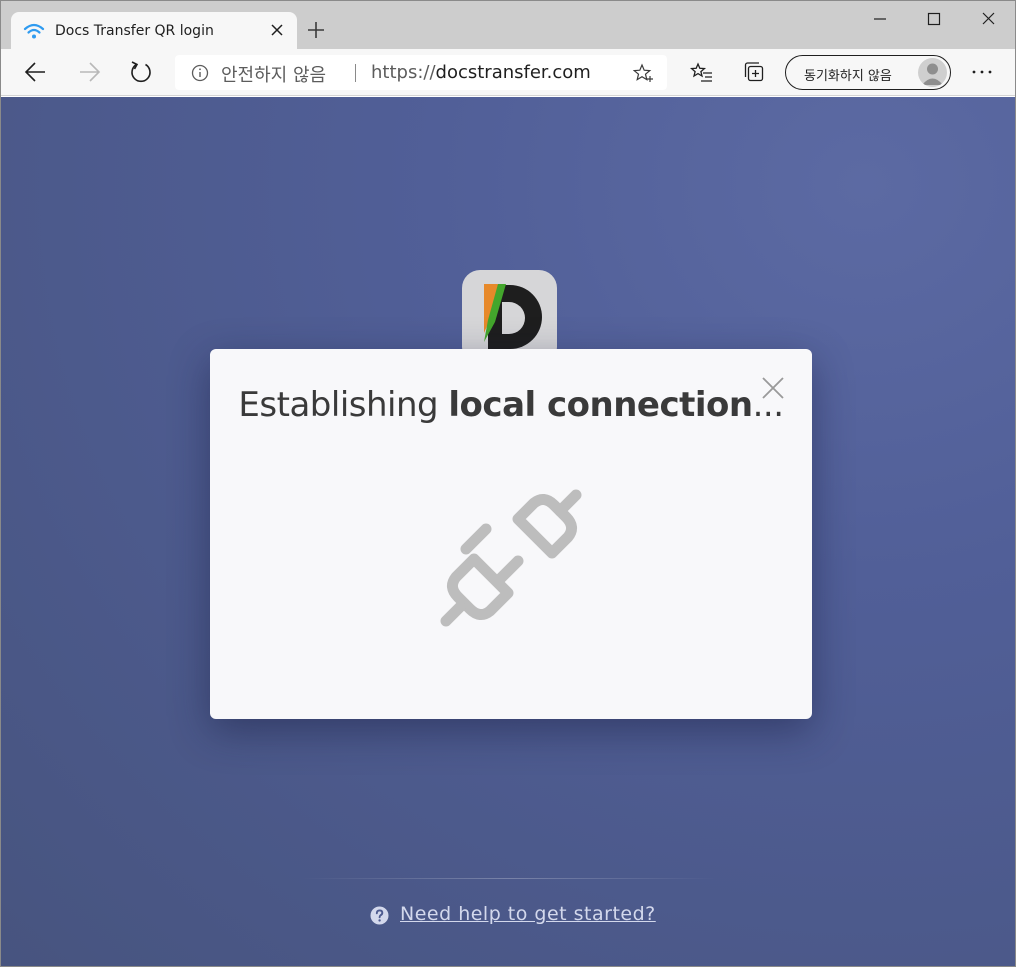 The image size is (1016, 967). Describe the element at coordinates (34, 31) in the screenshot. I see `wifi-icon` at that location.